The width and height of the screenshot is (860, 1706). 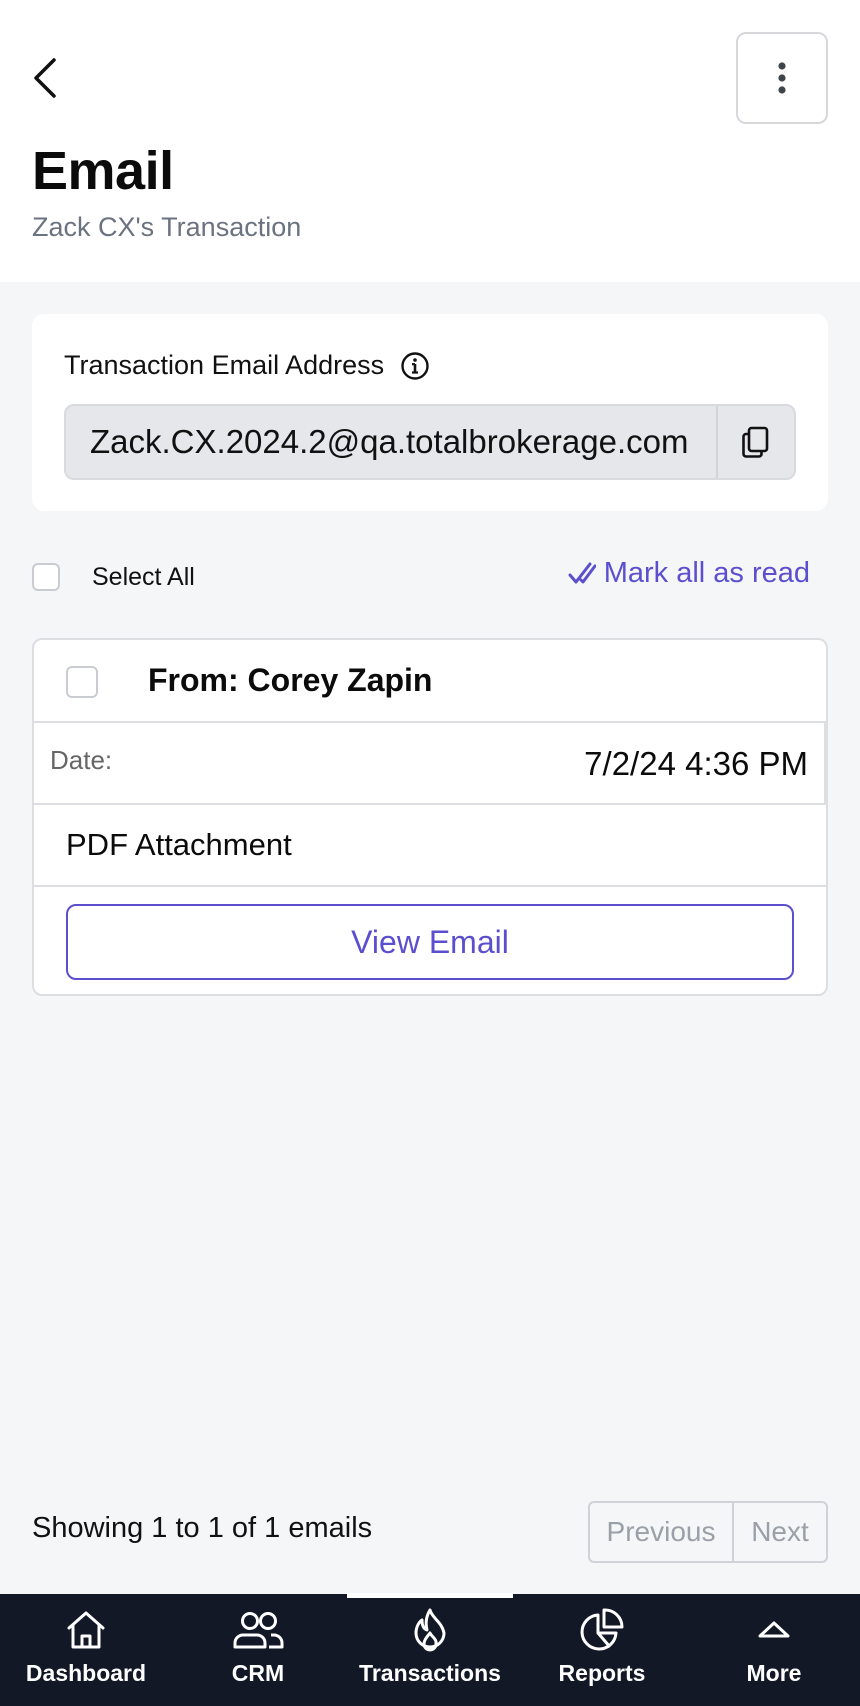 What do you see at coordinates (706, 573) in the screenshot?
I see `mark-all-read-label: Mark all as read` at bounding box center [706, 573].